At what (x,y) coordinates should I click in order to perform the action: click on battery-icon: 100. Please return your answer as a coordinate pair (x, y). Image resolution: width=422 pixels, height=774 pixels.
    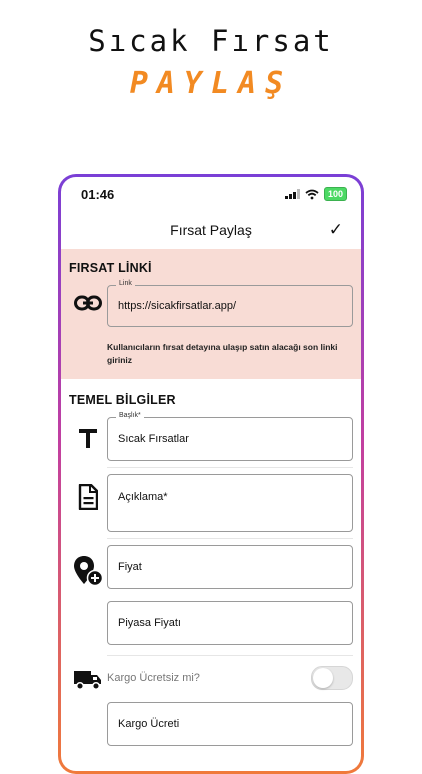
    Looking at the image, I should click on (335, 194).